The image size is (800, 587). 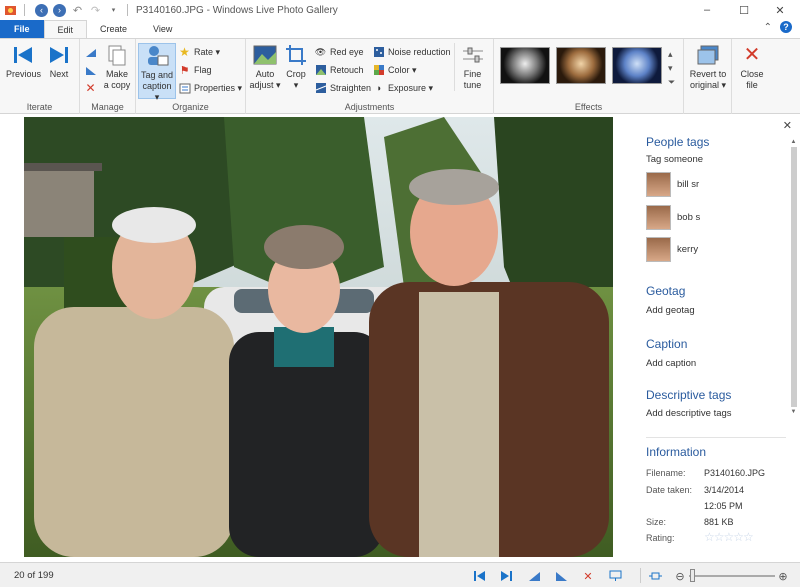 I want to click on tag-and-caption-button: Tag and caption ▾, so click(x=157, y=72).